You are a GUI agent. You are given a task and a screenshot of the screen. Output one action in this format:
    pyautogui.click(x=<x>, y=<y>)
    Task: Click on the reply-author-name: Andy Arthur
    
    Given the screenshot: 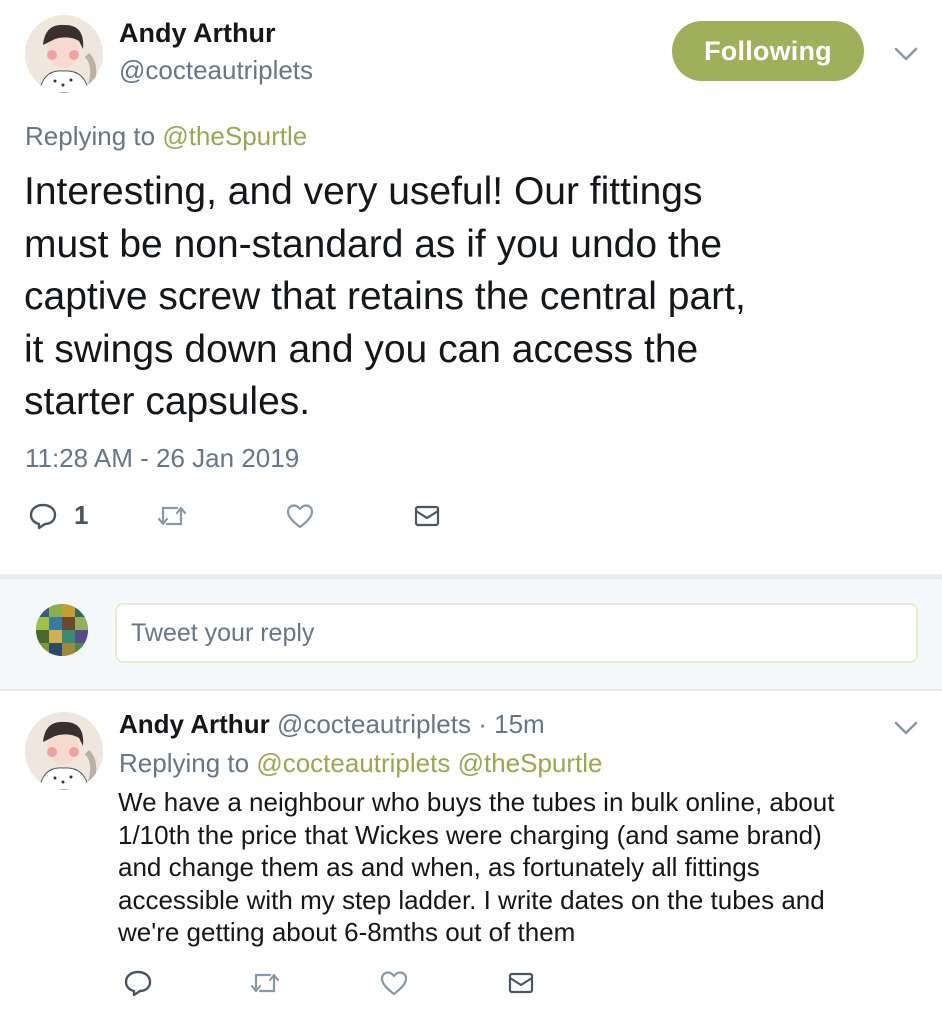 What is the action you would take?
    pyautogui.click(x=194, y=724)
    